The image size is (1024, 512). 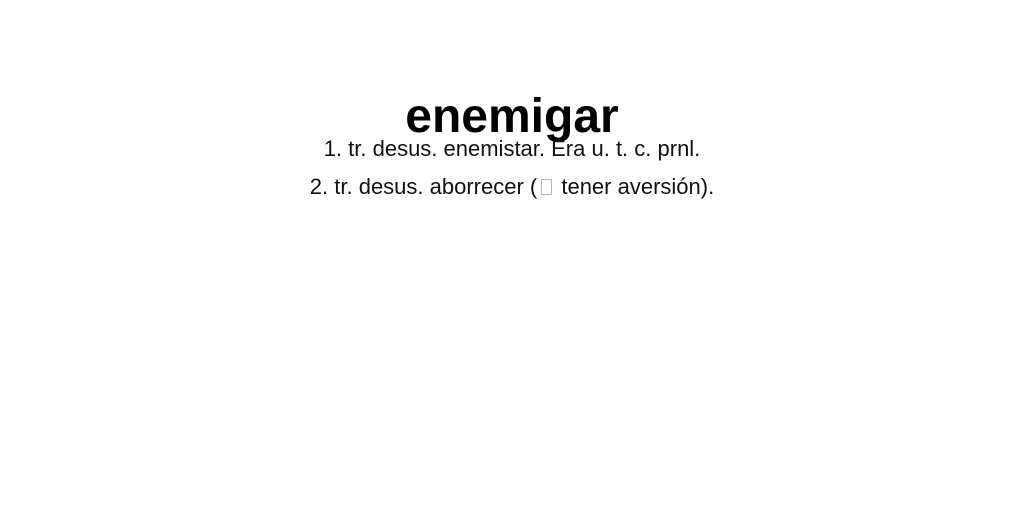 I want to click on definition-2-before-glyph: 2. tr. desus. aborrecer (, so click(x=423, y=186).